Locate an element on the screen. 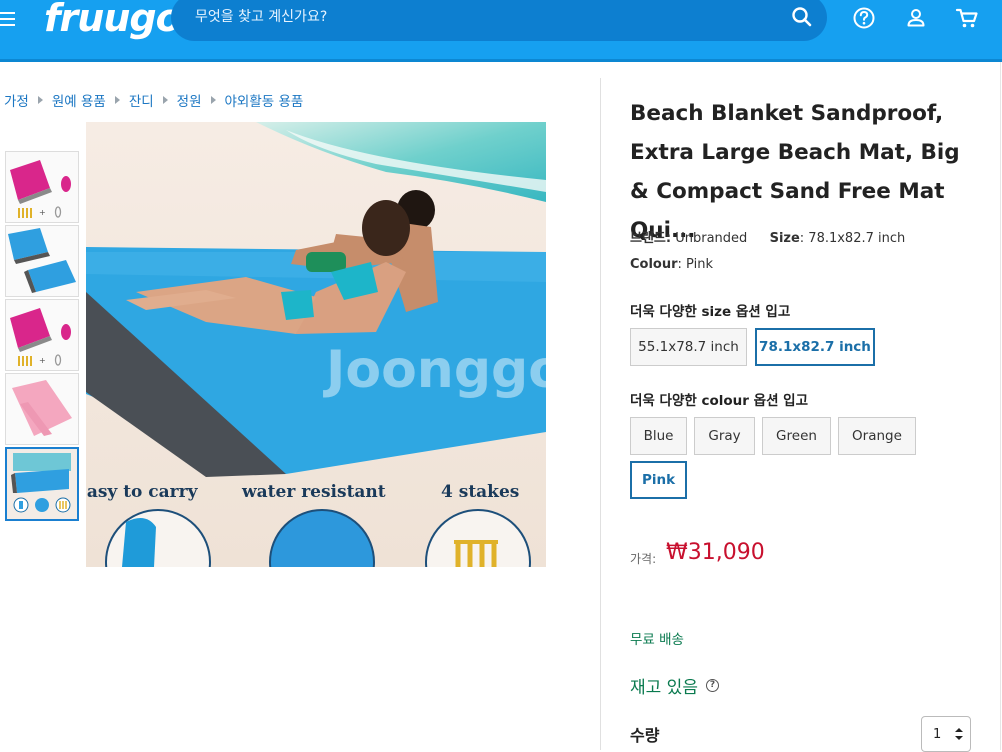 Image resolution: width=1002 pixels, height=752 pixels. colour-option-pink: Pink is located at coordinates (658, 480).